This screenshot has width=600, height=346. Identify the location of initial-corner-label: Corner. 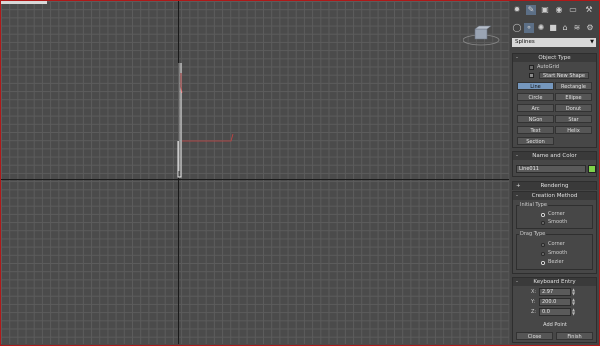
(556, 214).